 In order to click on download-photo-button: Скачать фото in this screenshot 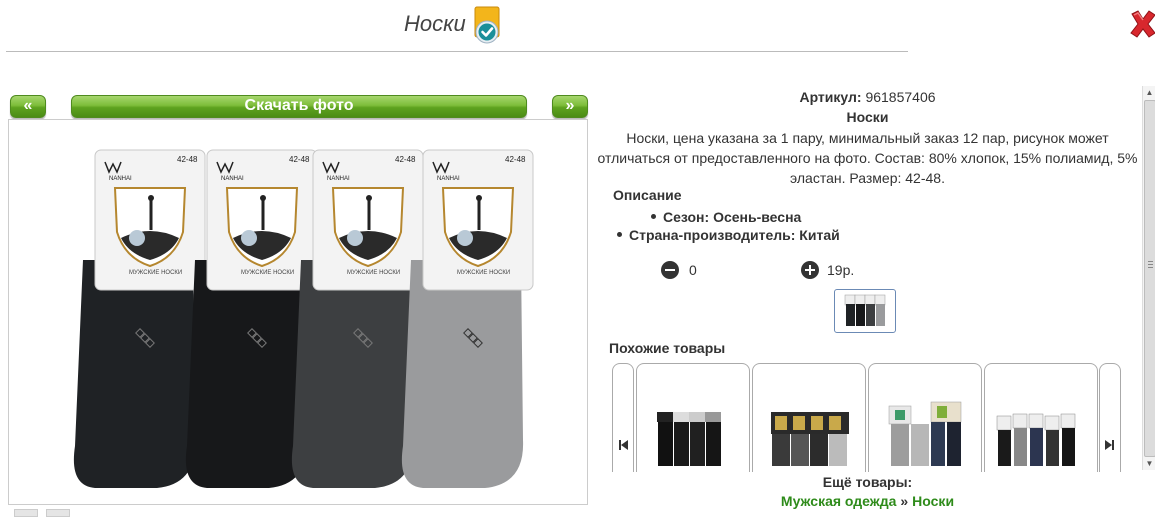, I will do `click(299, 106)`.